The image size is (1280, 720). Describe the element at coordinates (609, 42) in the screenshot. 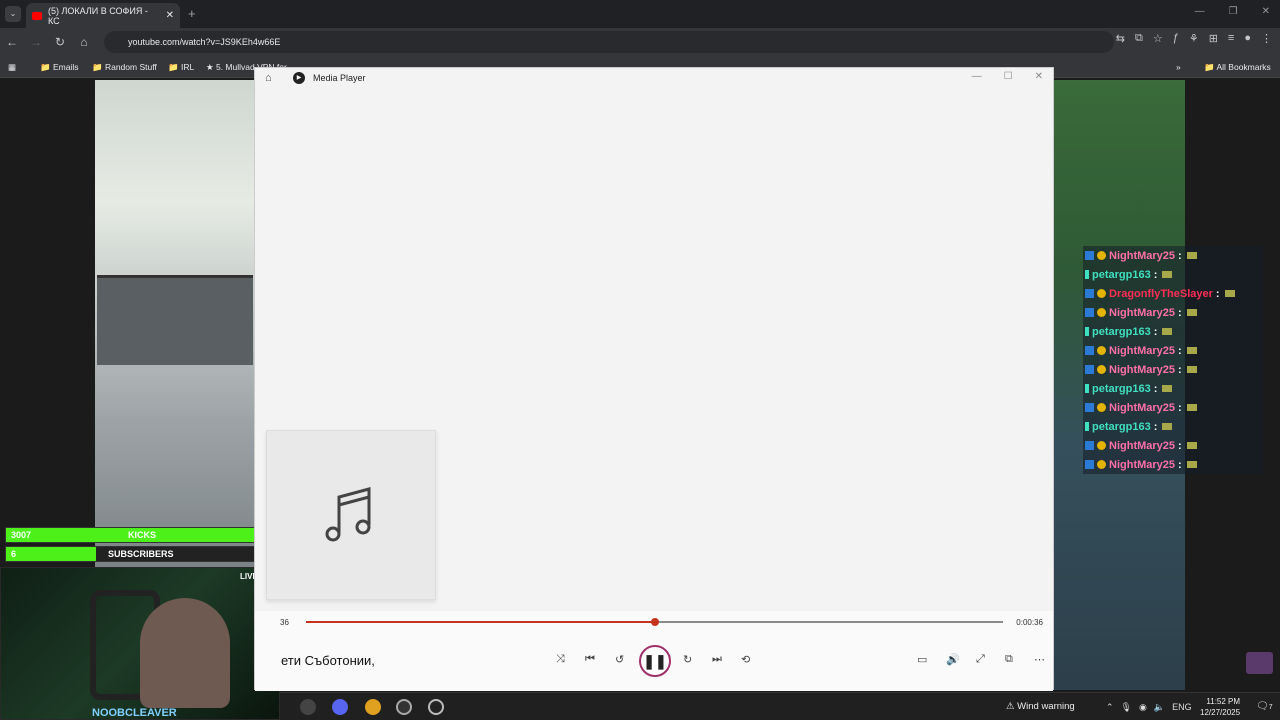

I see `address-bar: youtube.com/watch?v=JS9KEh4w66E` at that location.